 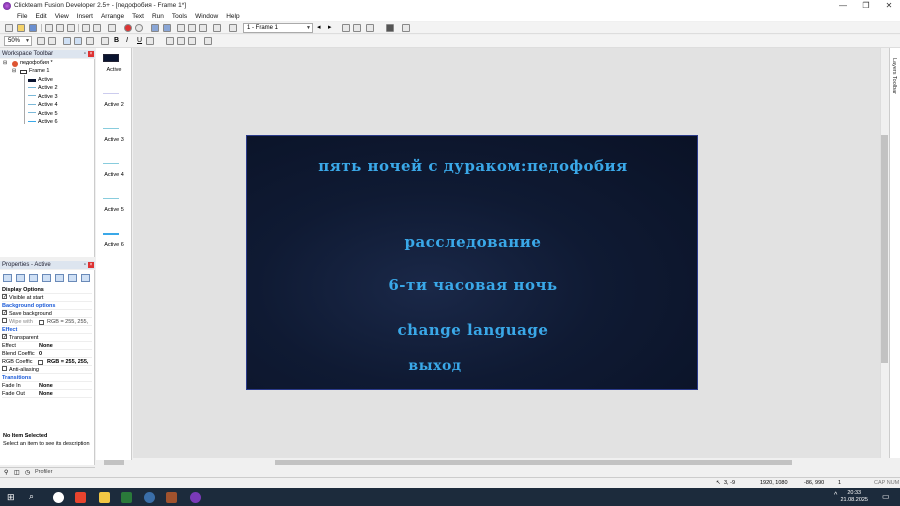 What do you see at coordinates (167, 28) in the screenshot?
I see `frame-editor-icon` at bounding box center [167, 28].